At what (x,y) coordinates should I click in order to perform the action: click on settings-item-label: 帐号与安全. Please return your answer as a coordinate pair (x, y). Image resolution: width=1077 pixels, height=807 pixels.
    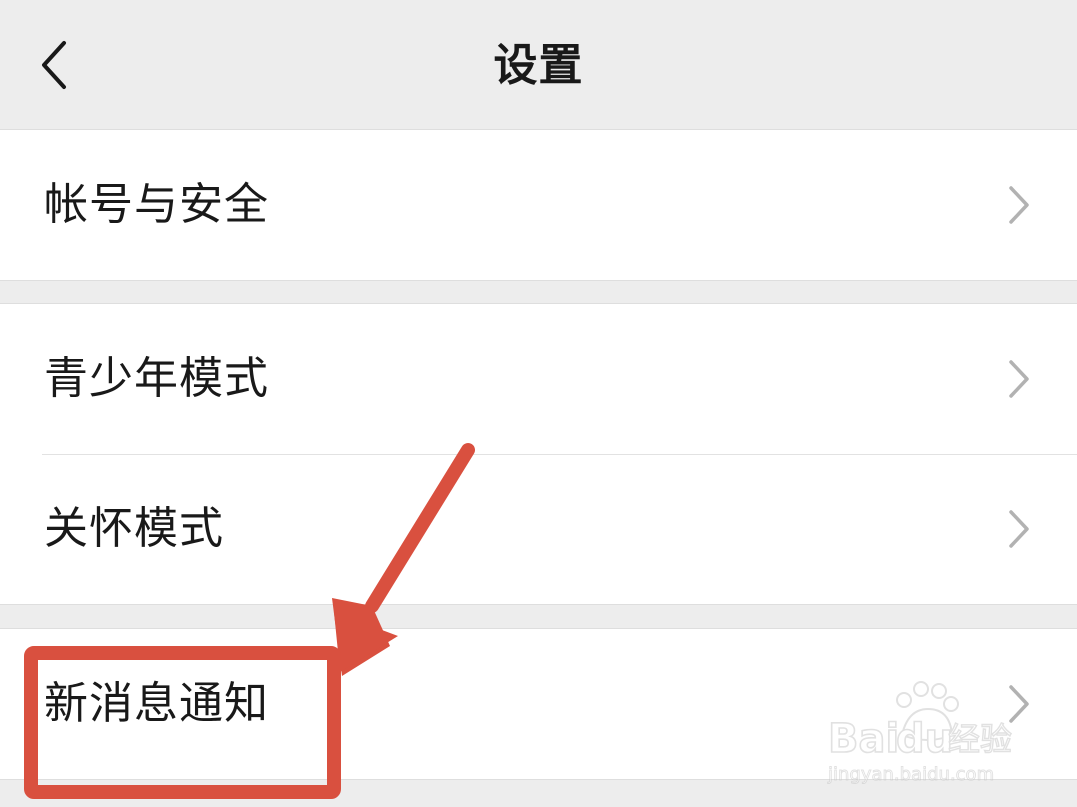
    Looking at the image, I should click on (156, 204).